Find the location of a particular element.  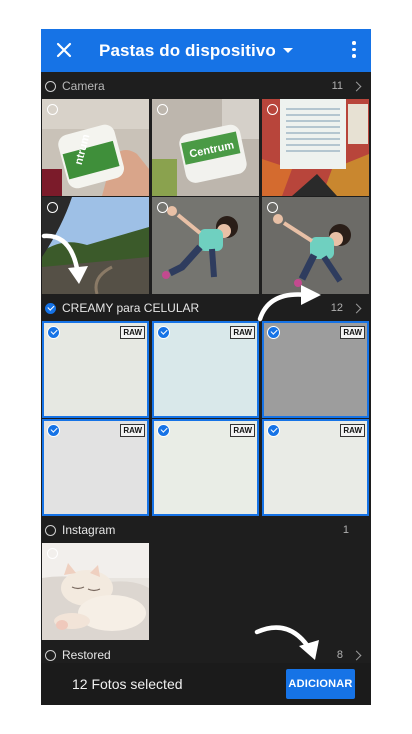

section-name: Instagram is located at coordinates (89, 530).